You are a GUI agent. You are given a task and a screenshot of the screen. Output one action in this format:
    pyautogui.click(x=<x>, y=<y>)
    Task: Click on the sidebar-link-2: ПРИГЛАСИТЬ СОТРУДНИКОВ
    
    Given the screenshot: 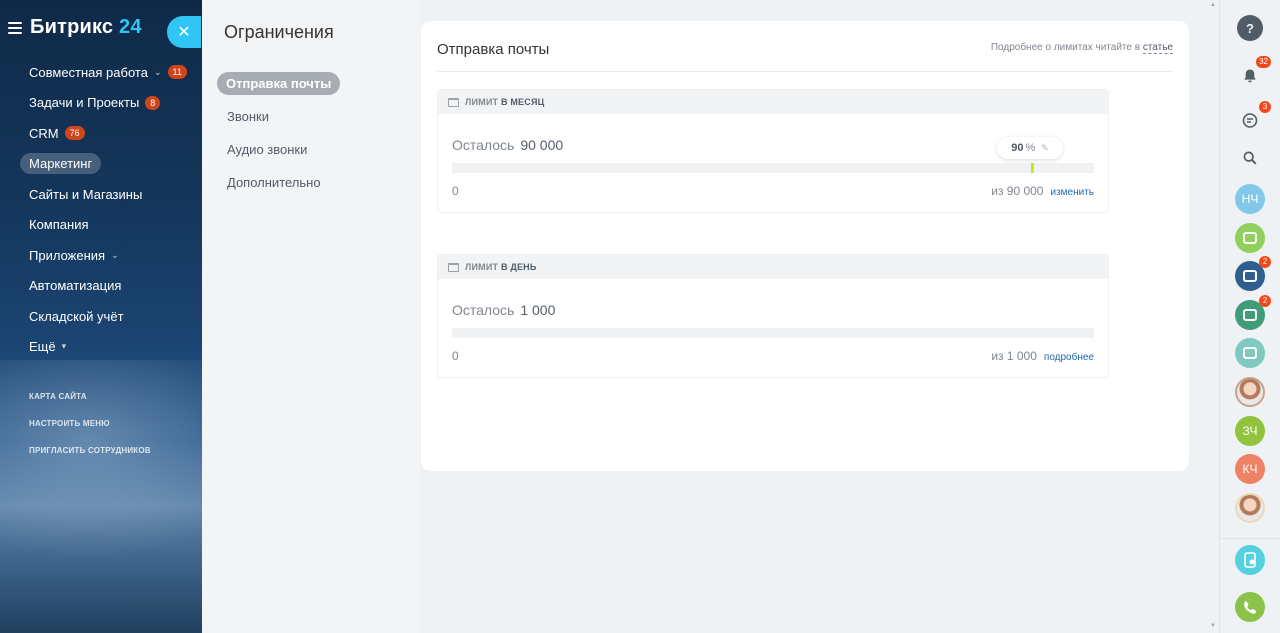 What is the action you would take?
    pyautogui.click(x=90, y=450)
    